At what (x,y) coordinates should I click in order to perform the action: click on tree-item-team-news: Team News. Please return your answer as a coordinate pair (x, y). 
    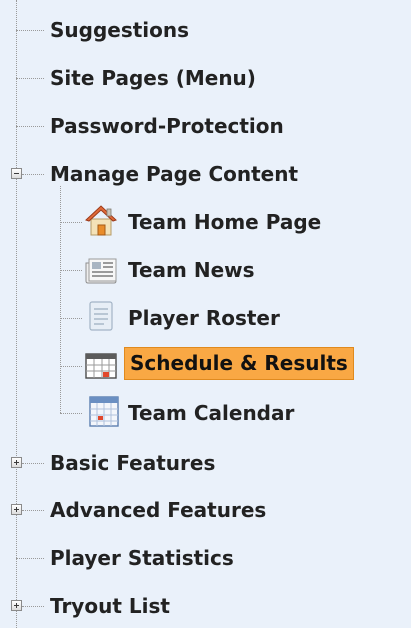
    Looking at the image, I should click on (191, 270).